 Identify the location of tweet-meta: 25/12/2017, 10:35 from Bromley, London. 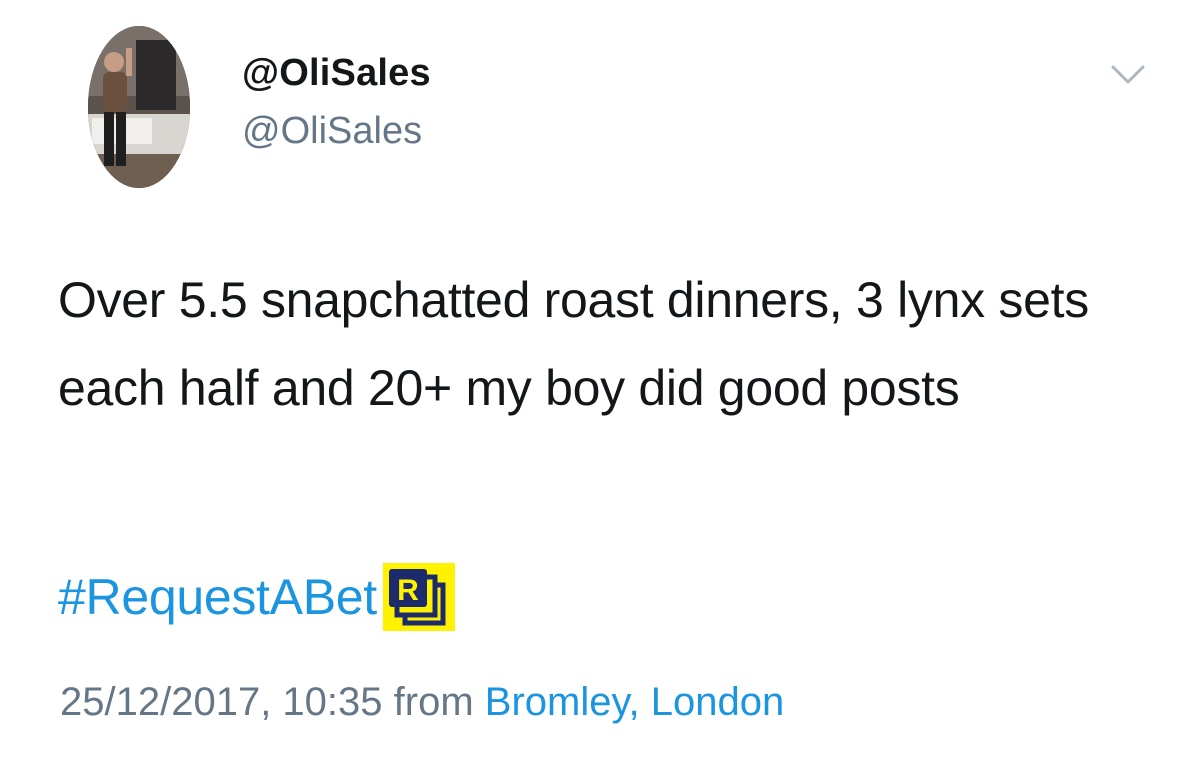
(422, 702).